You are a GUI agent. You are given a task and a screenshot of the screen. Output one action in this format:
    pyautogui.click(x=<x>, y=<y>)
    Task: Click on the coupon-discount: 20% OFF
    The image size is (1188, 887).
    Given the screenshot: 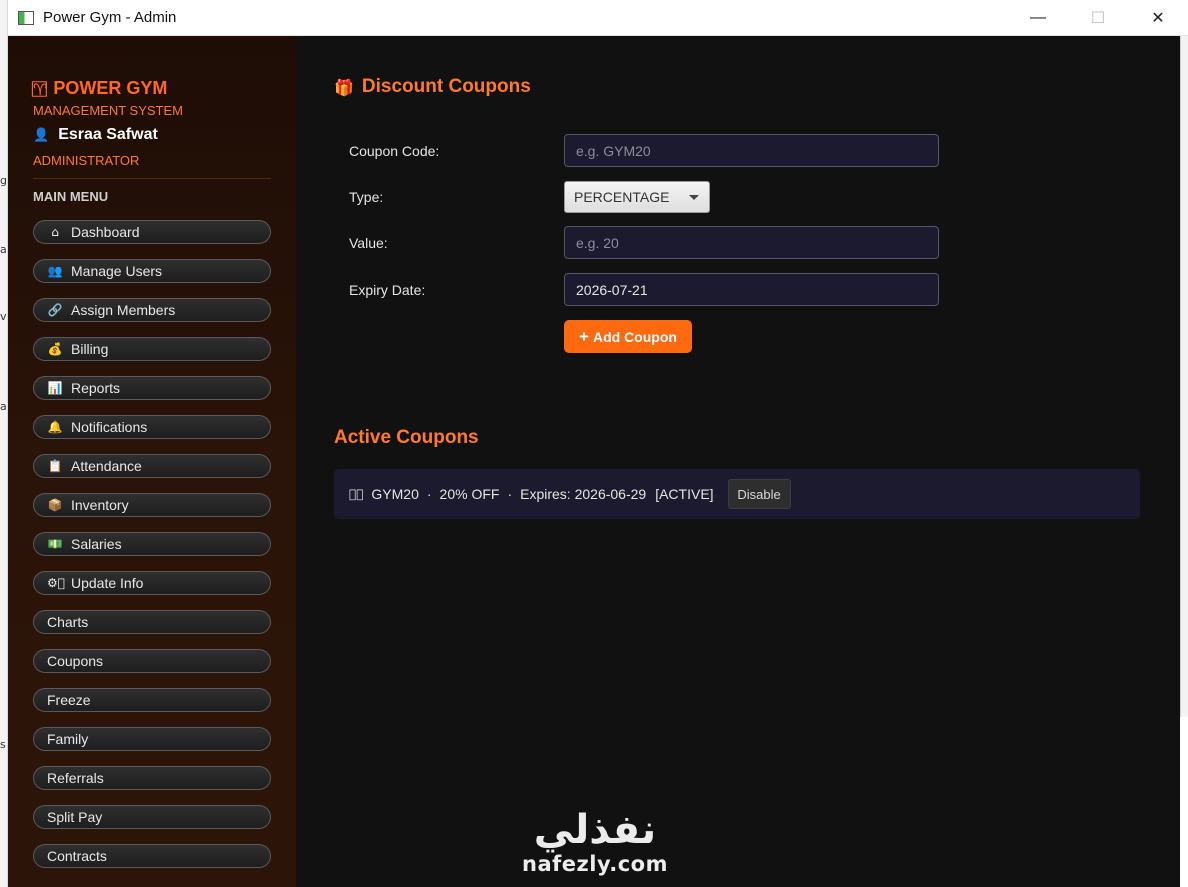 What is the action you would take?
    pyautogui.click(x=469, y=494)
    